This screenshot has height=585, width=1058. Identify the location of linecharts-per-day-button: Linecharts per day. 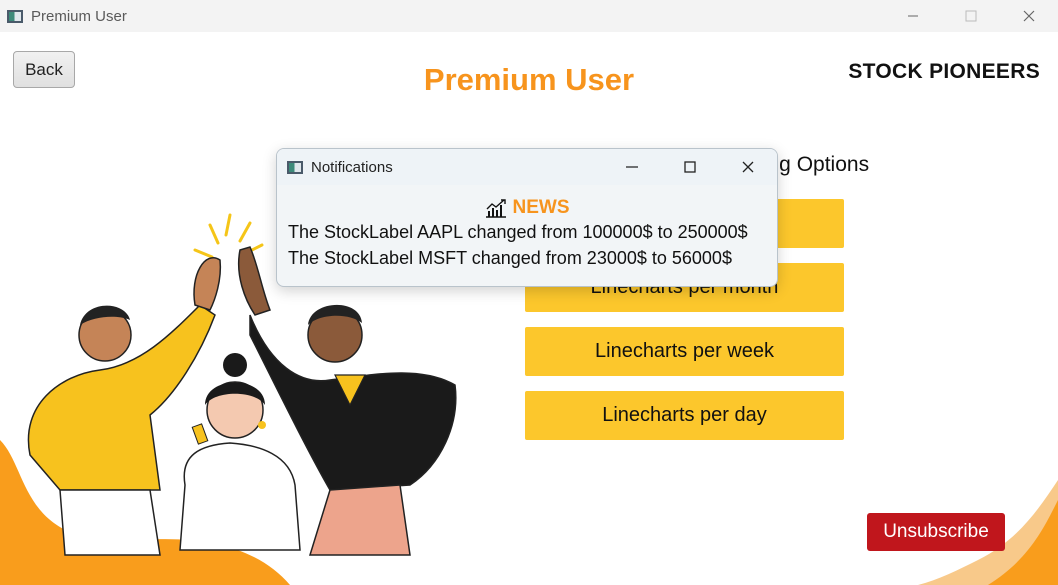
(684, 415).